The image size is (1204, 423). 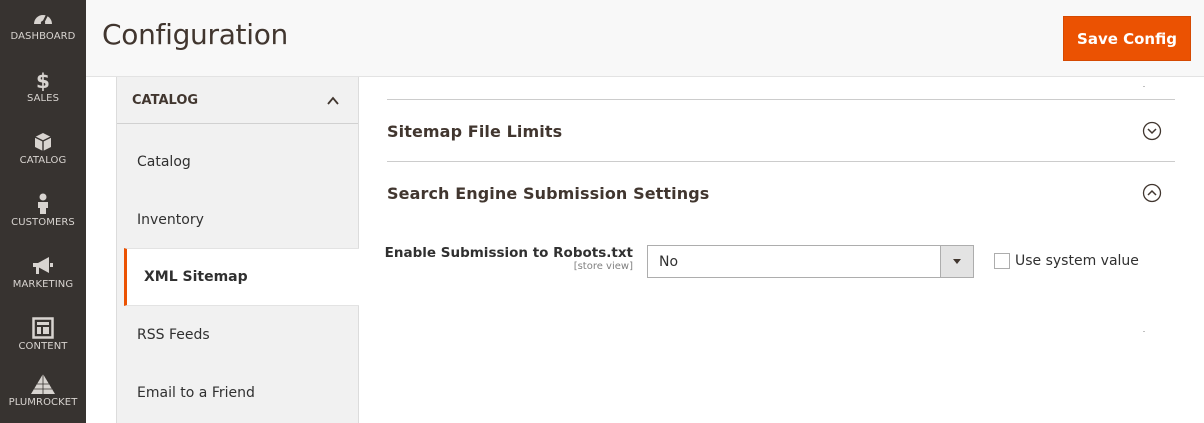 What do you see at coordinates (548, 193) in the screenshot?
I see `section-title: Search Engine Submission Settings` at bounding box center [548, 193].